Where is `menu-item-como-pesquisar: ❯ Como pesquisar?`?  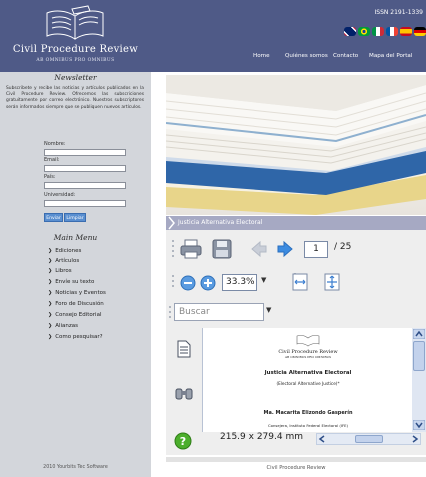
menu-item-como-pesquisar: ❯ Como pesquisar? is located at coordinates (75, 337).